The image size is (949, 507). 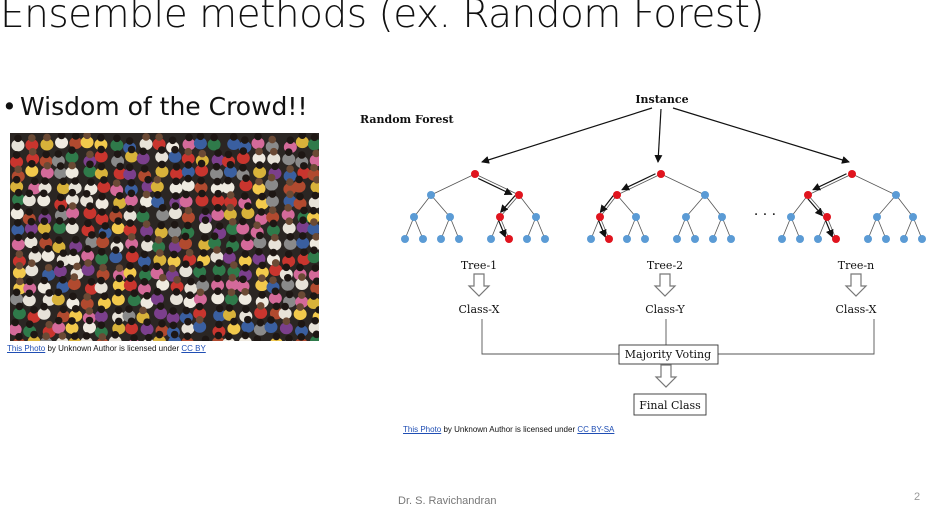 I want to click on page-number: 2, so click(x=917, y=497).